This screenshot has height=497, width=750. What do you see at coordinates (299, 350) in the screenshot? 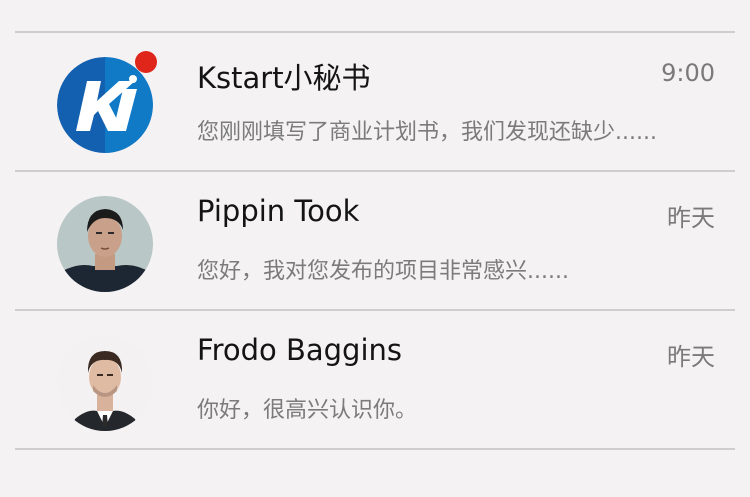
I see `contact-name: Frodo Baggins` at bounding box center [299, 350].